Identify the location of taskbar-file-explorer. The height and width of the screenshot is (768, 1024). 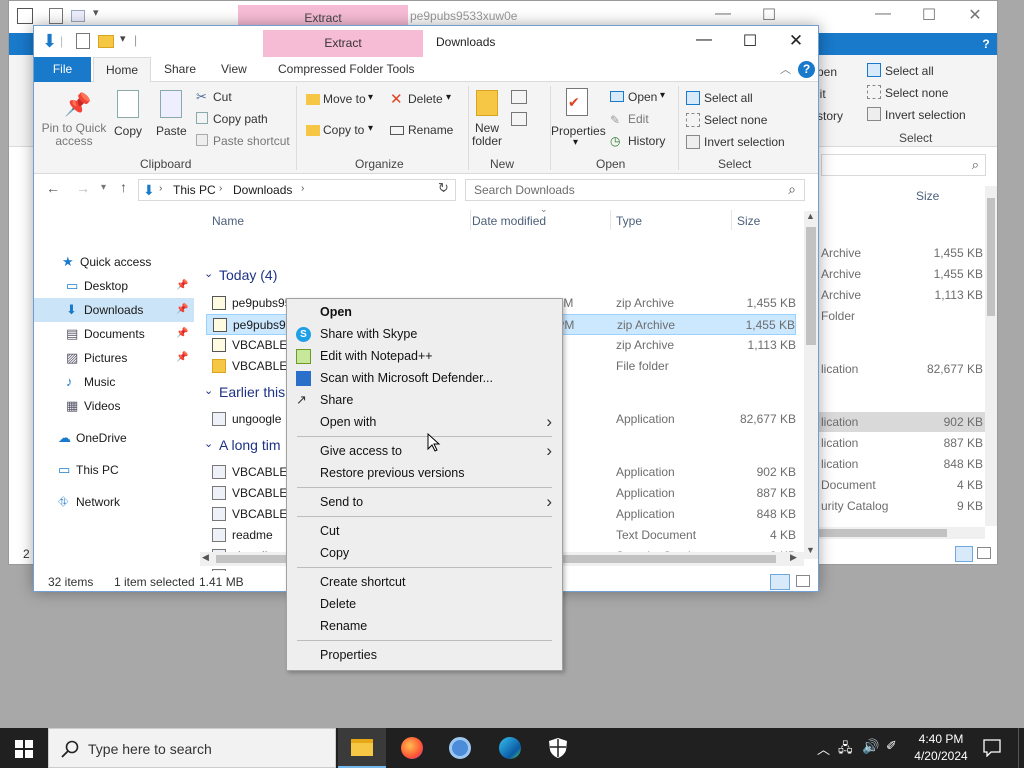
(362, 748).